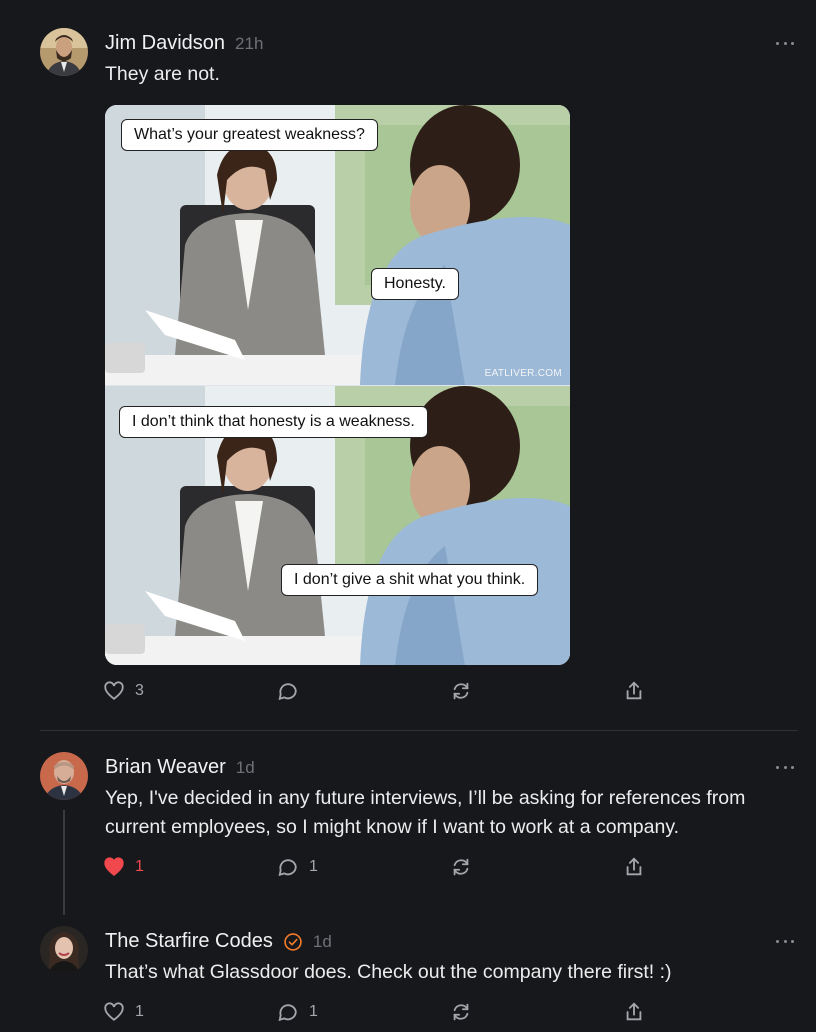  I want to click on thread-line, so click(64, 862).